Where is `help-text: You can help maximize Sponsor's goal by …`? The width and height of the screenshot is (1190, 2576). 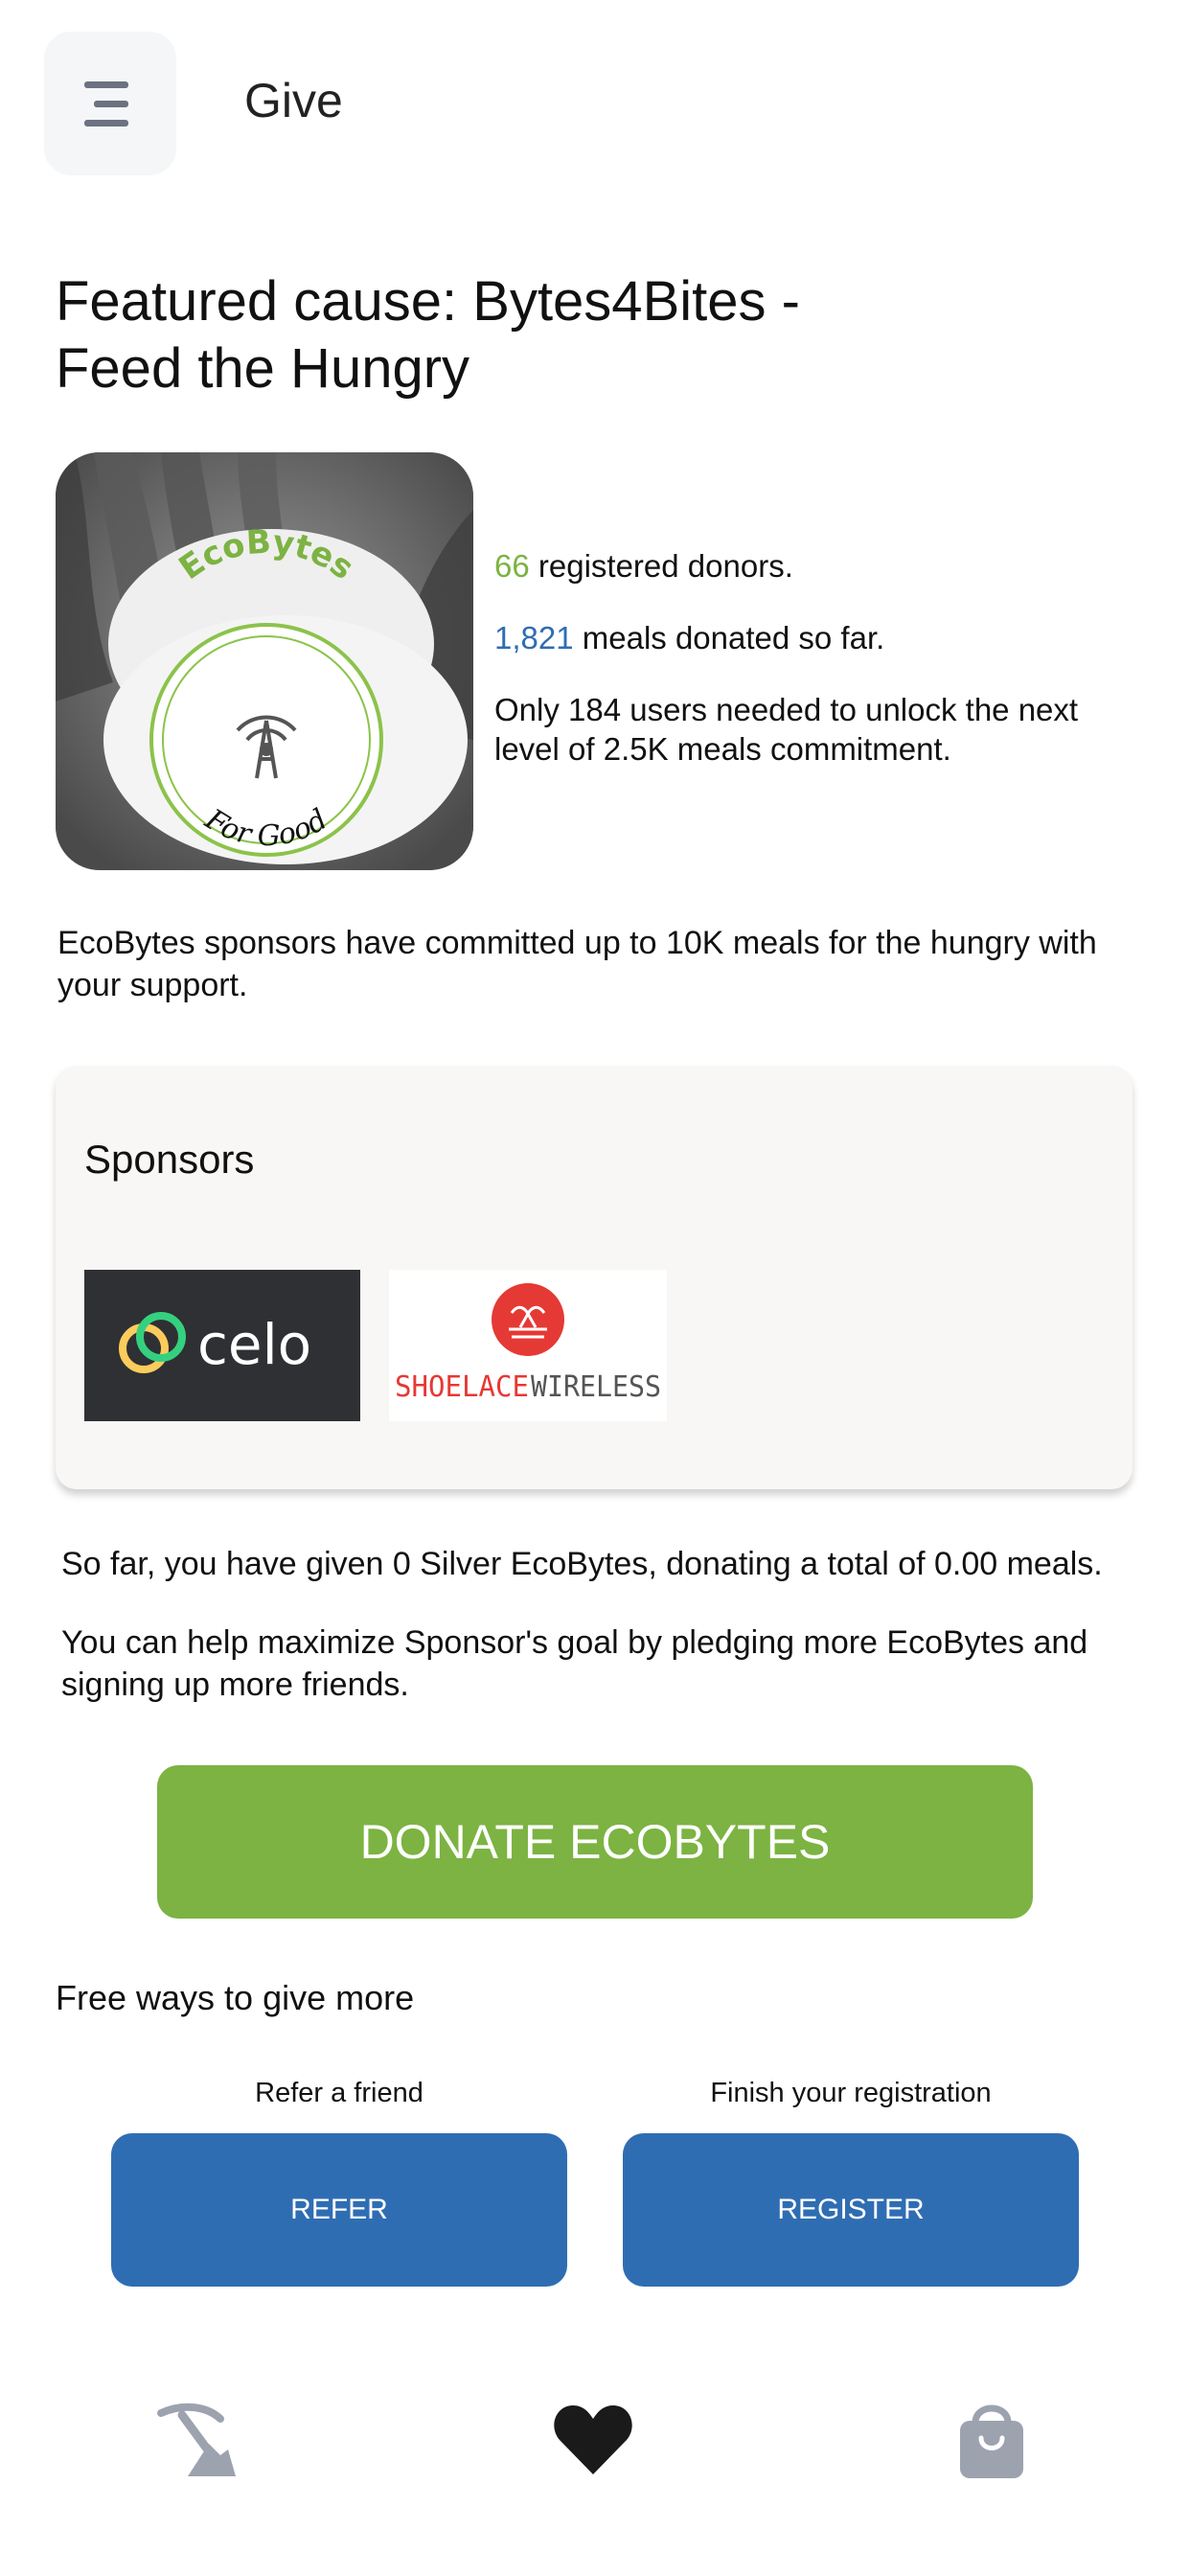 help-text: You can help maximize Sponsor's goal by … is located at coordinates (574, 1663).